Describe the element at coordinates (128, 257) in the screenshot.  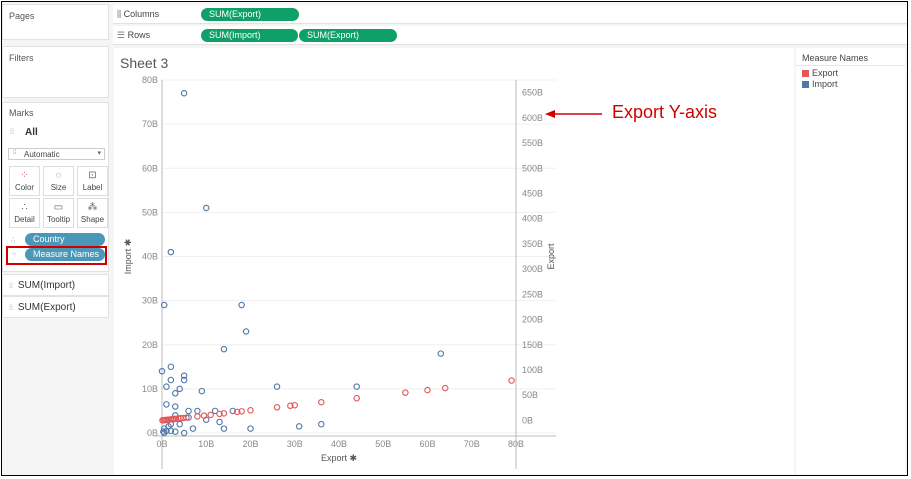
I see `y-left-axis-title: Import ✱` at that location.